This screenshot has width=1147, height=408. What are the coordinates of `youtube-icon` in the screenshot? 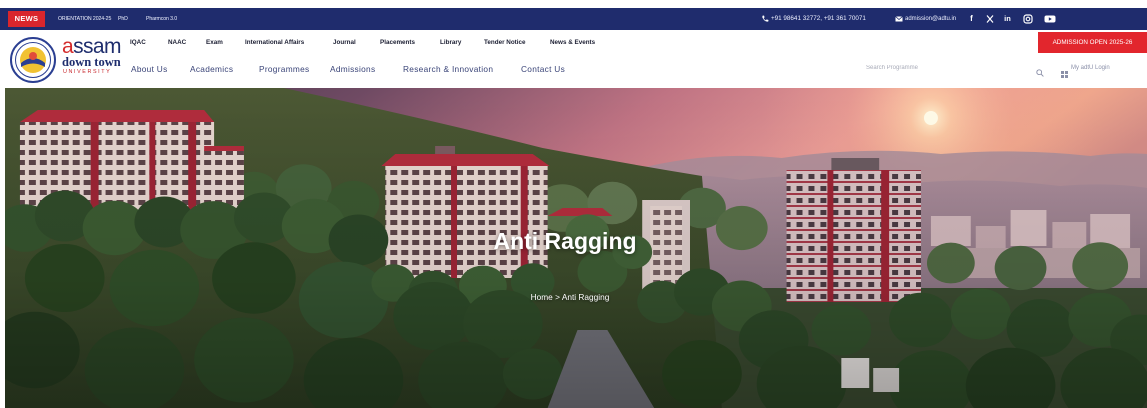 It's located at (1049, 19).